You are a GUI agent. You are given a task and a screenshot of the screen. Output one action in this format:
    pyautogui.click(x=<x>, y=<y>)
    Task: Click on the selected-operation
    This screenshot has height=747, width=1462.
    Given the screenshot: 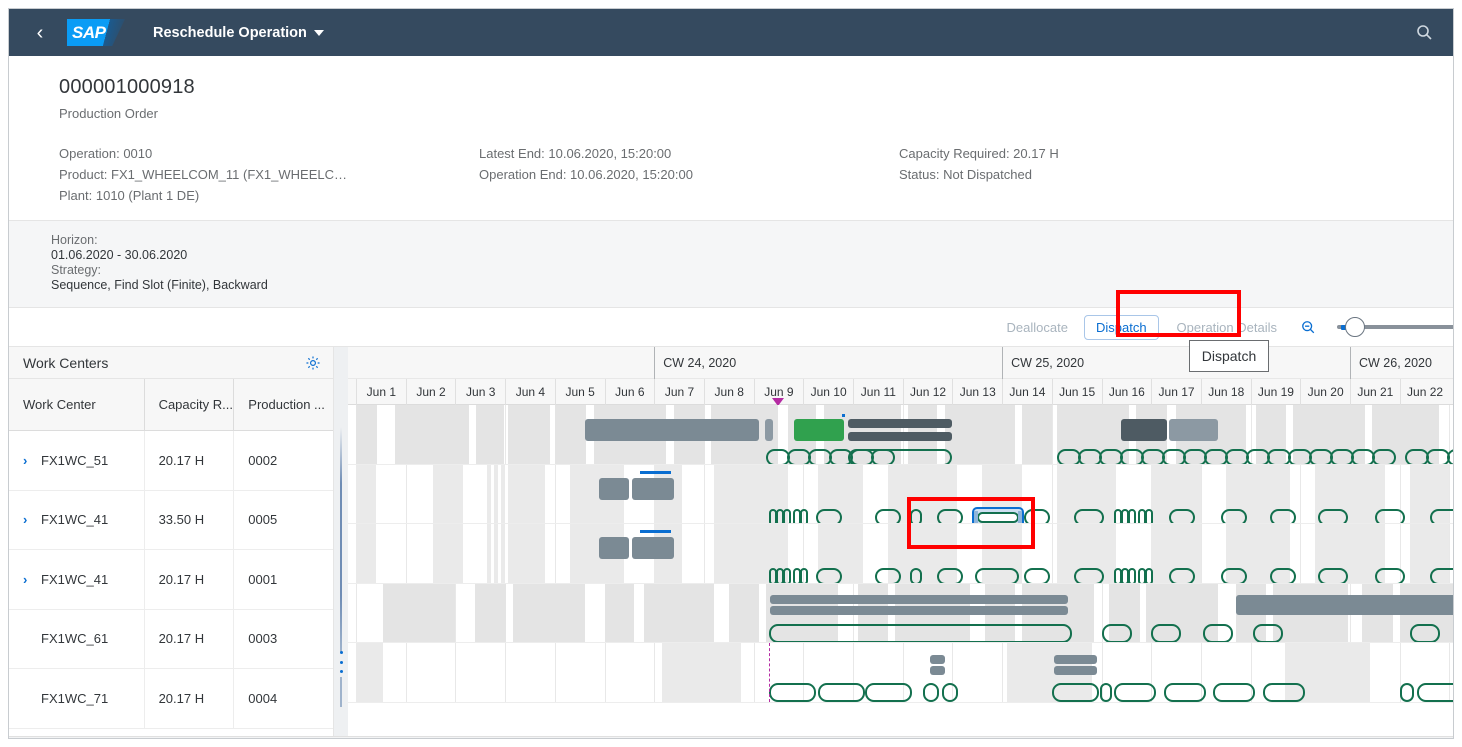 What is the action you would take?
    pyautogui.click(x=998, y=515)
    